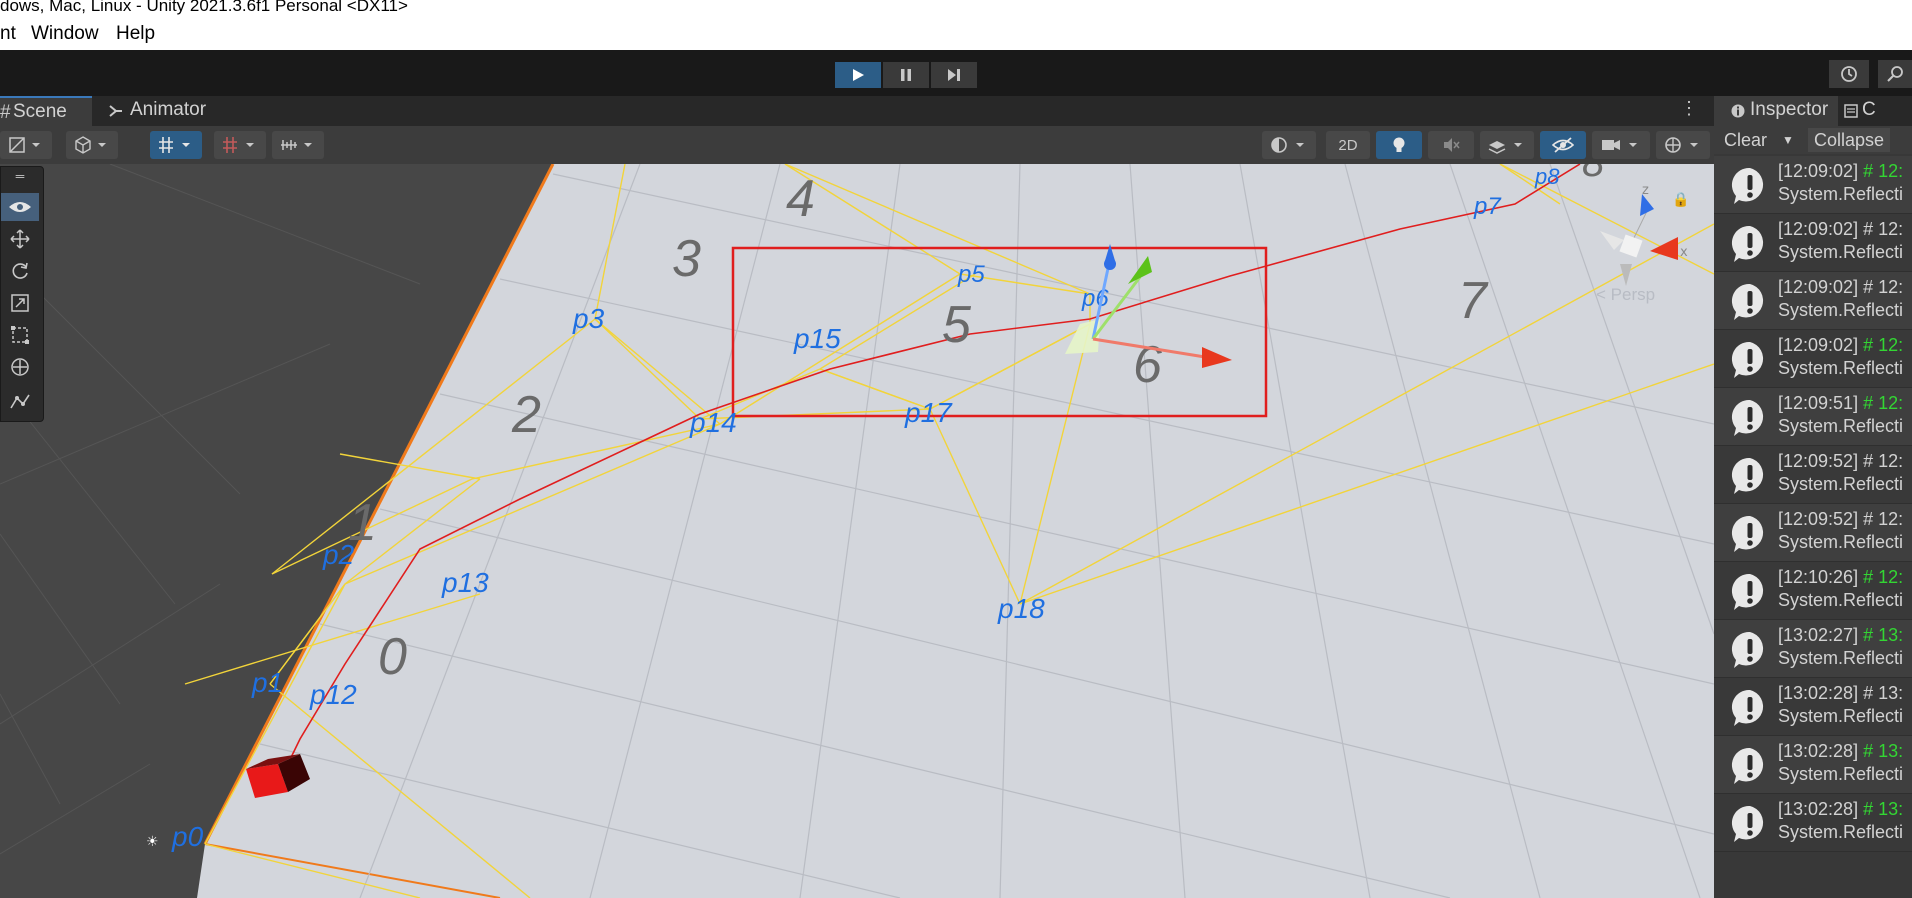 This screenshot has height=898, width=1912. What do you see at coordinates (1451, 145) in the screenshot?
I see `audio-toggle` at bounding box center [1451, 145].